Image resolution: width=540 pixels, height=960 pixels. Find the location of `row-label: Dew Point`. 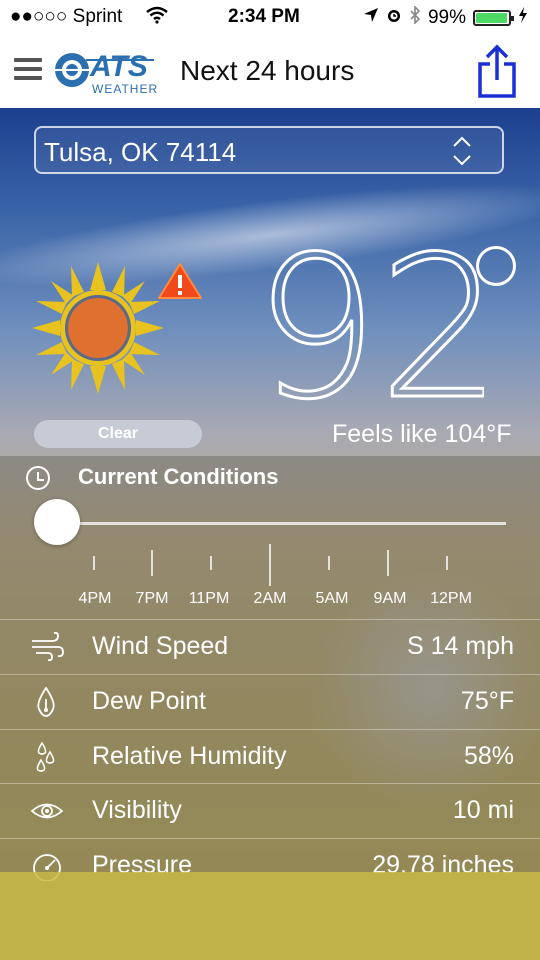

row-label: Dew Point is located at coordinates (149, 701).